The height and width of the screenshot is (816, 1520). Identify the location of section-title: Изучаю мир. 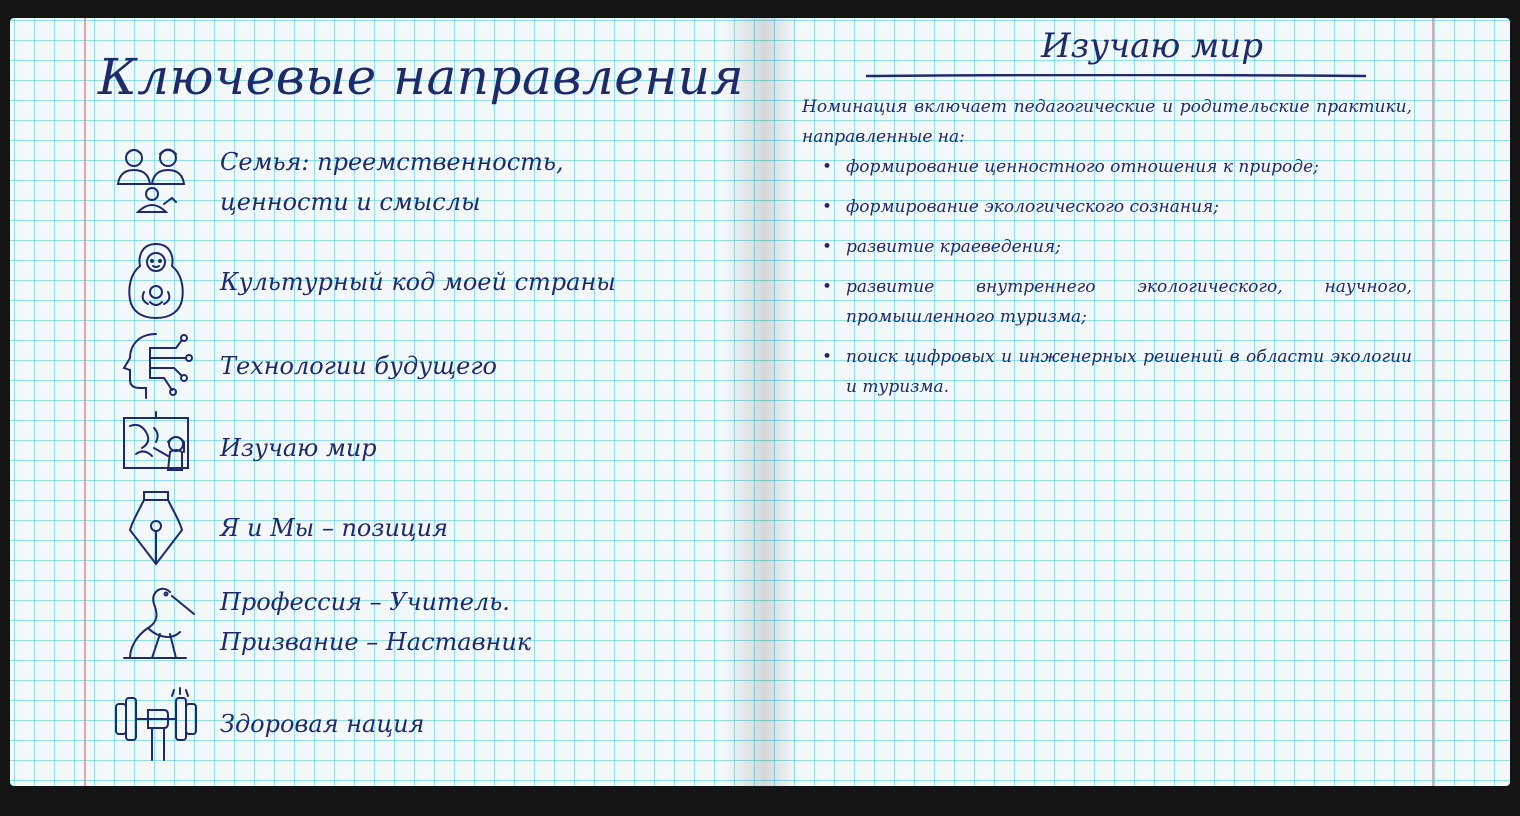
(1152, 46).